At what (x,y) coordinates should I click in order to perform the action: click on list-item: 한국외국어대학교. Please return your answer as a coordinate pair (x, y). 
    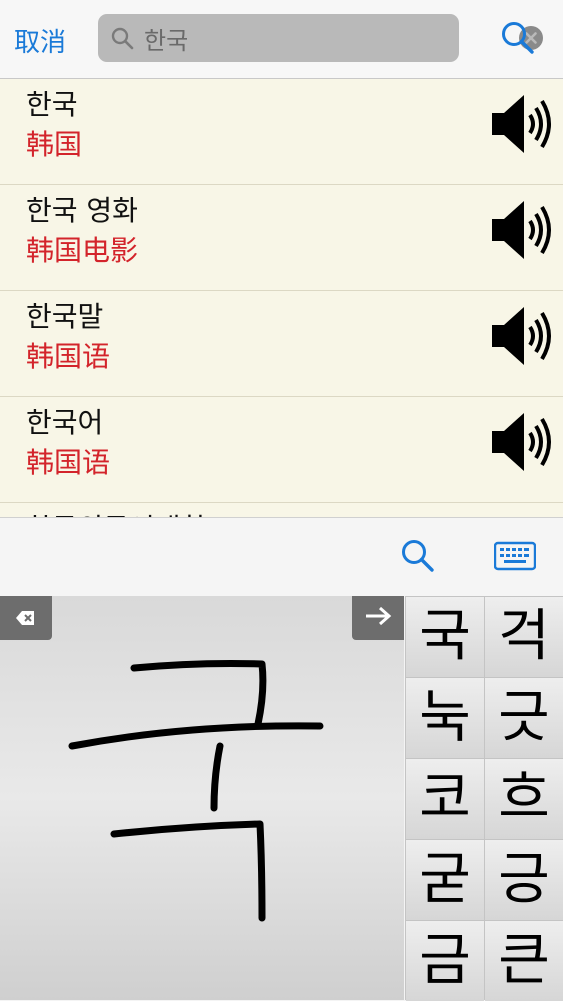
    Looking at the image, I should click on (281, 510).